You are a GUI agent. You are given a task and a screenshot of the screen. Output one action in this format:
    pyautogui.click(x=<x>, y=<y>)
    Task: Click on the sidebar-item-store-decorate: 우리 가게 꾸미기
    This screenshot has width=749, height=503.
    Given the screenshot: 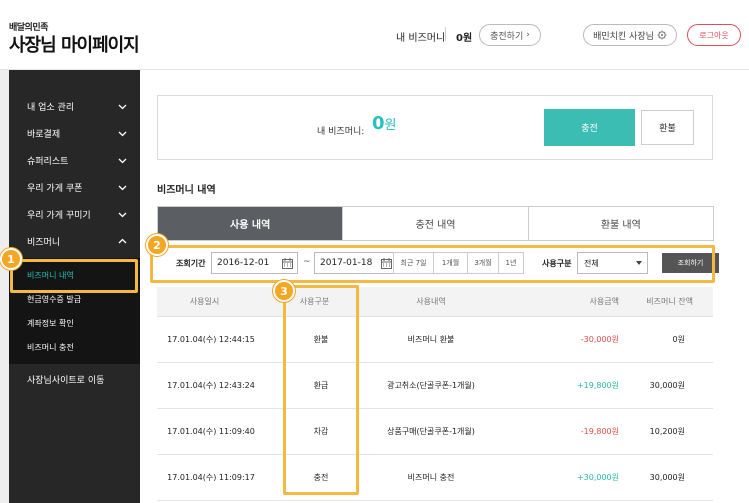 What is the action you would take?
    pyautogui.click(x=74, y=214)
    